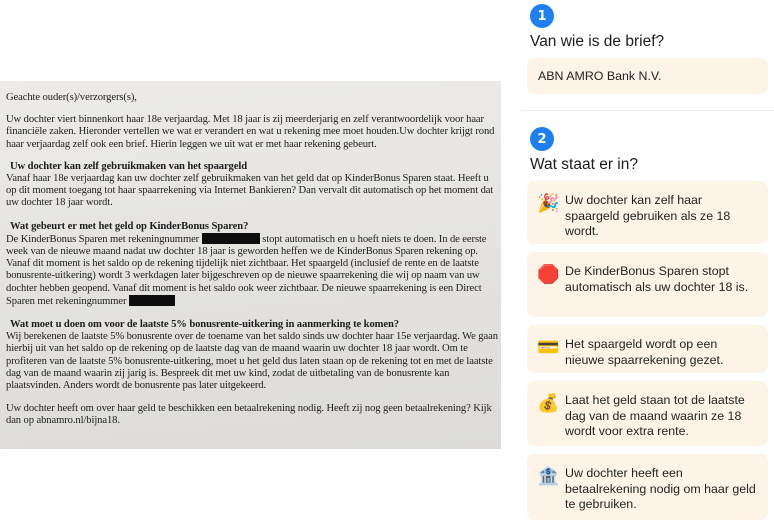  What do you see at coordinates (548, 403) in the screenshot?
I see `money-bag-icon: 💰` at bounding box center [548, 403].